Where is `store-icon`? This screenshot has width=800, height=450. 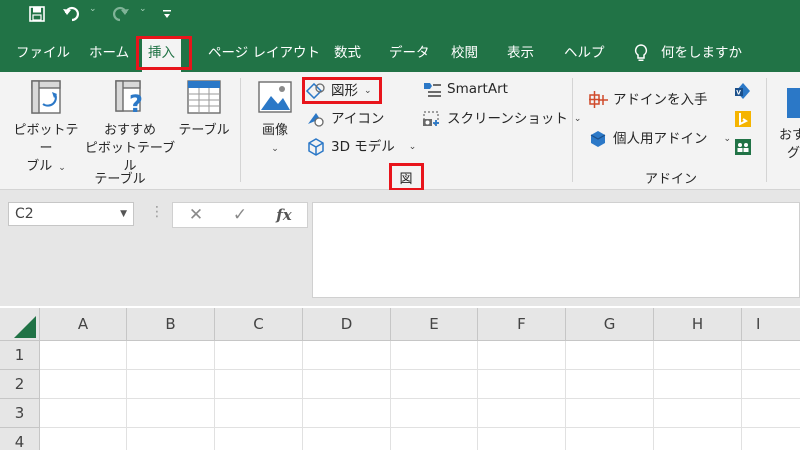
store-icon is located at coordinates (598, 100).